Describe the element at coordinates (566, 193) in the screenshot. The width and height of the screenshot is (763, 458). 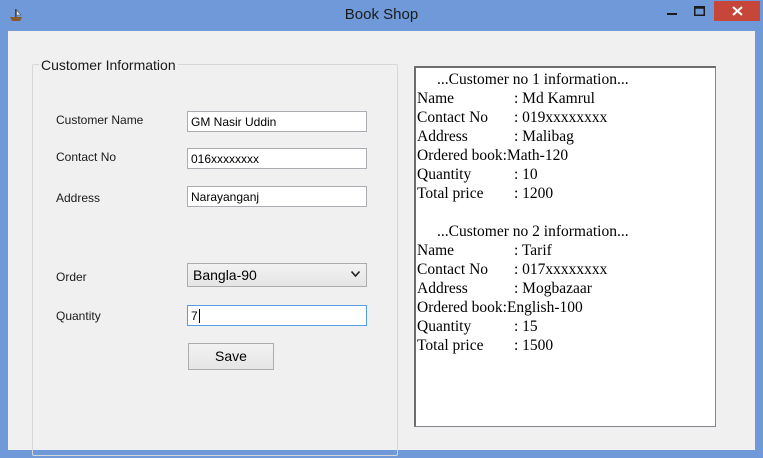
I see `record-row: Total price : 1200` at that location.